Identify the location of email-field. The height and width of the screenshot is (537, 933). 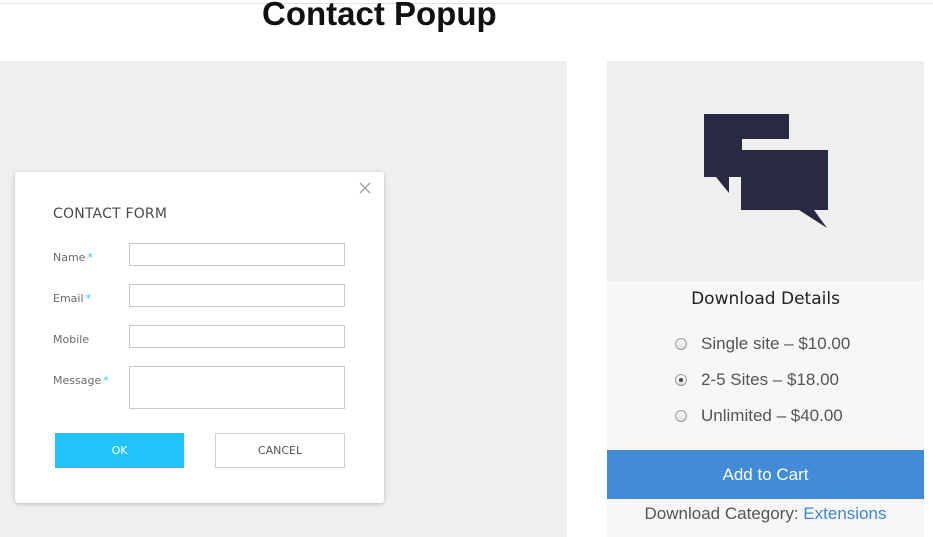
(237, 295).